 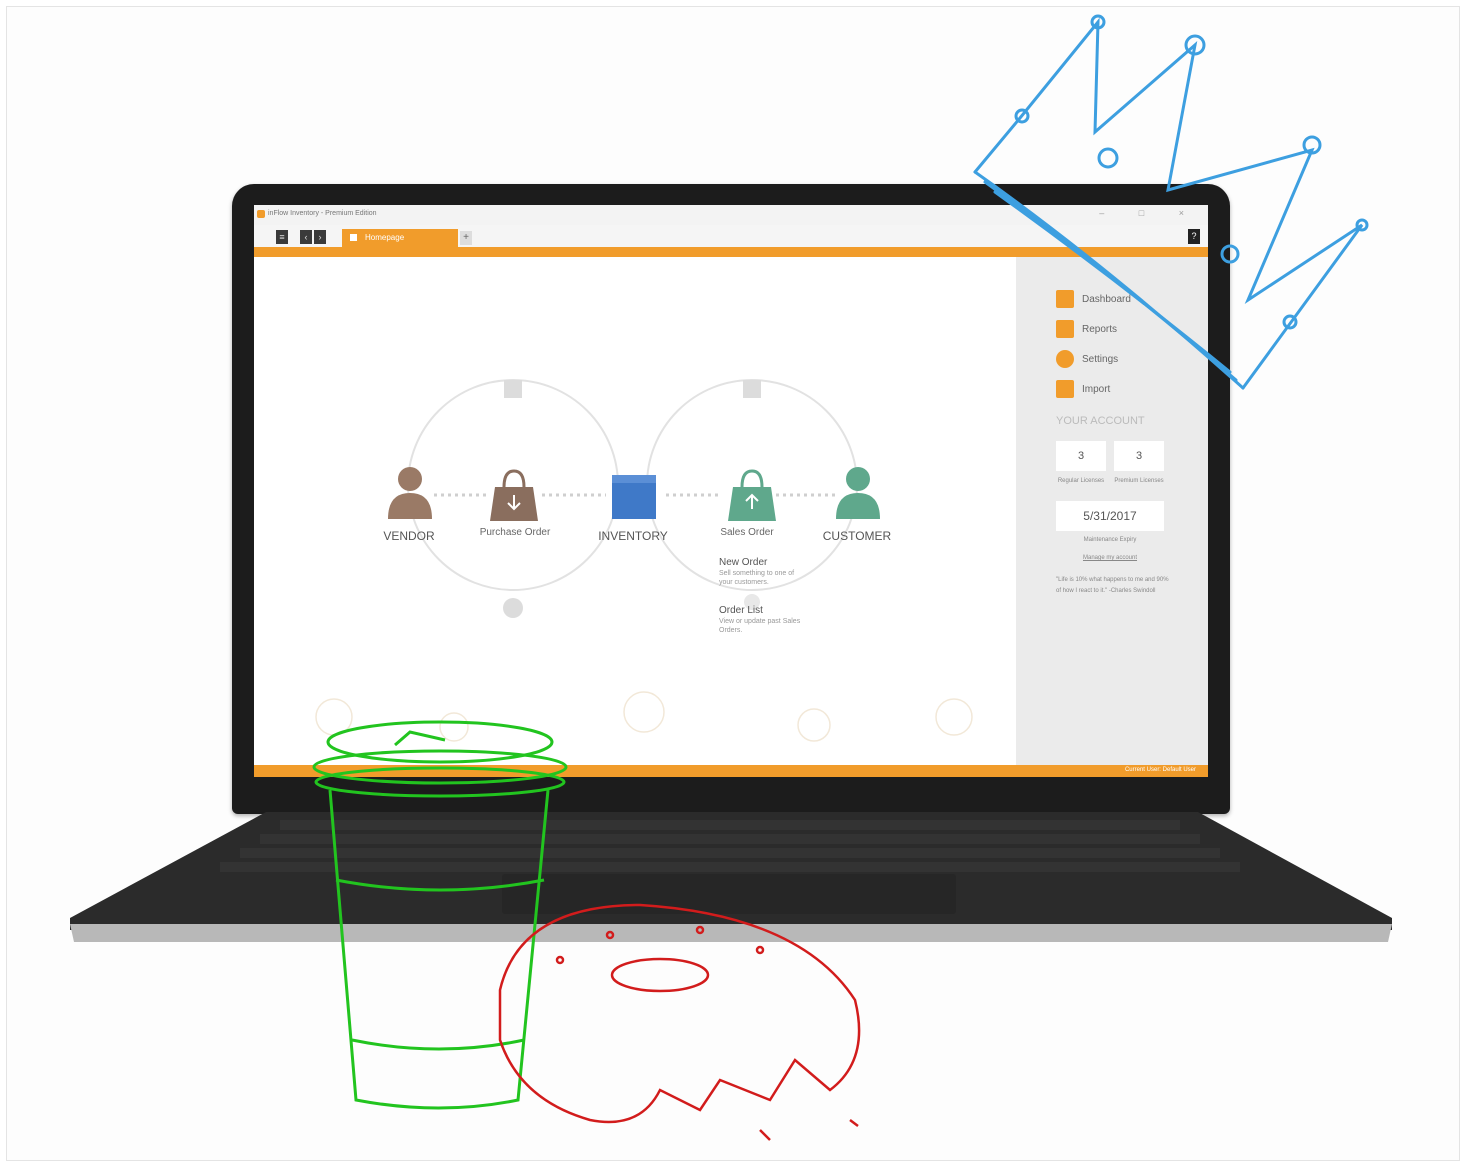 I want to click on crown-doodle, so click(x=1171, y=202).